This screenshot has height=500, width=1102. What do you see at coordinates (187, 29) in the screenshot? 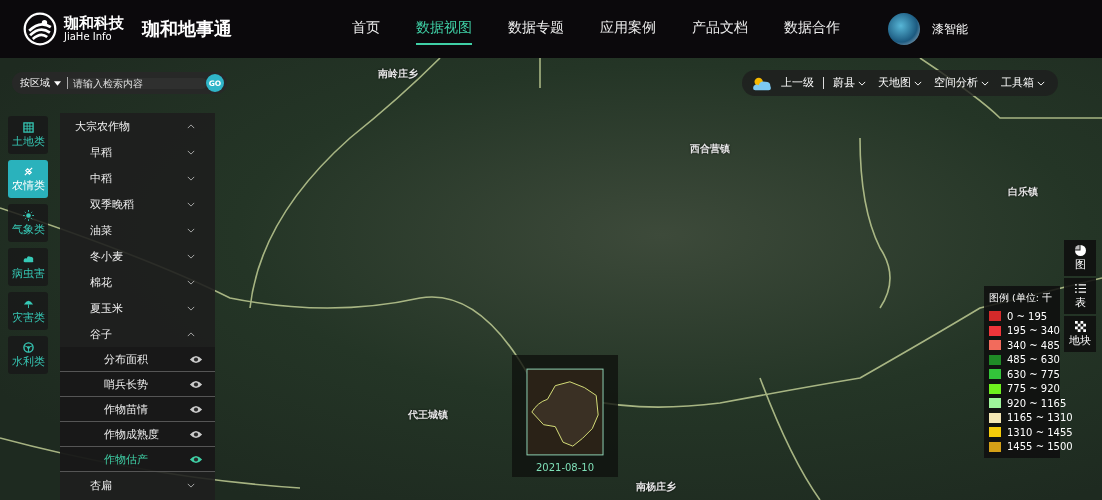
I see `product-name: 珈和地事通` at bounding box center [187, 29].